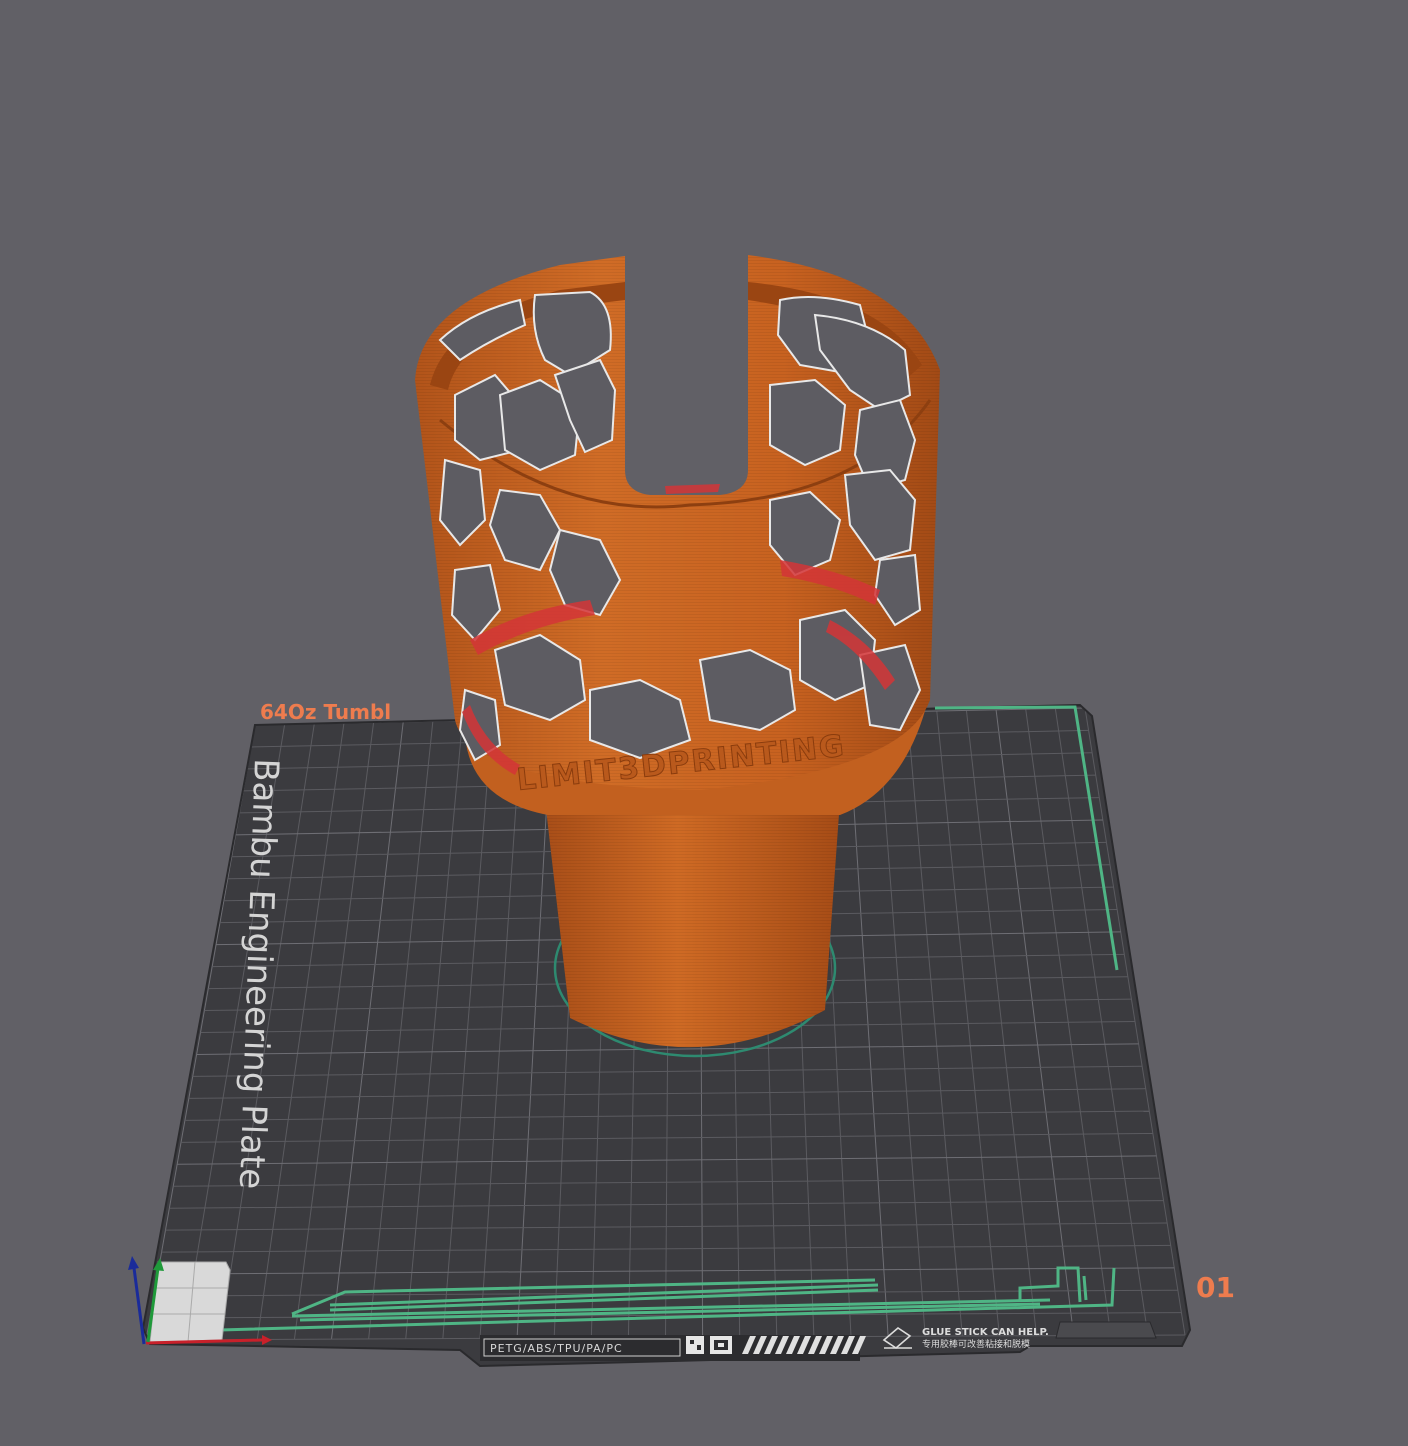  What do you see at coordinates (556, 1348) in the screenshot?
I see `material-compat-label: PETG/ABS/TPU/PA/PC` at bounding box center [556, 1348].